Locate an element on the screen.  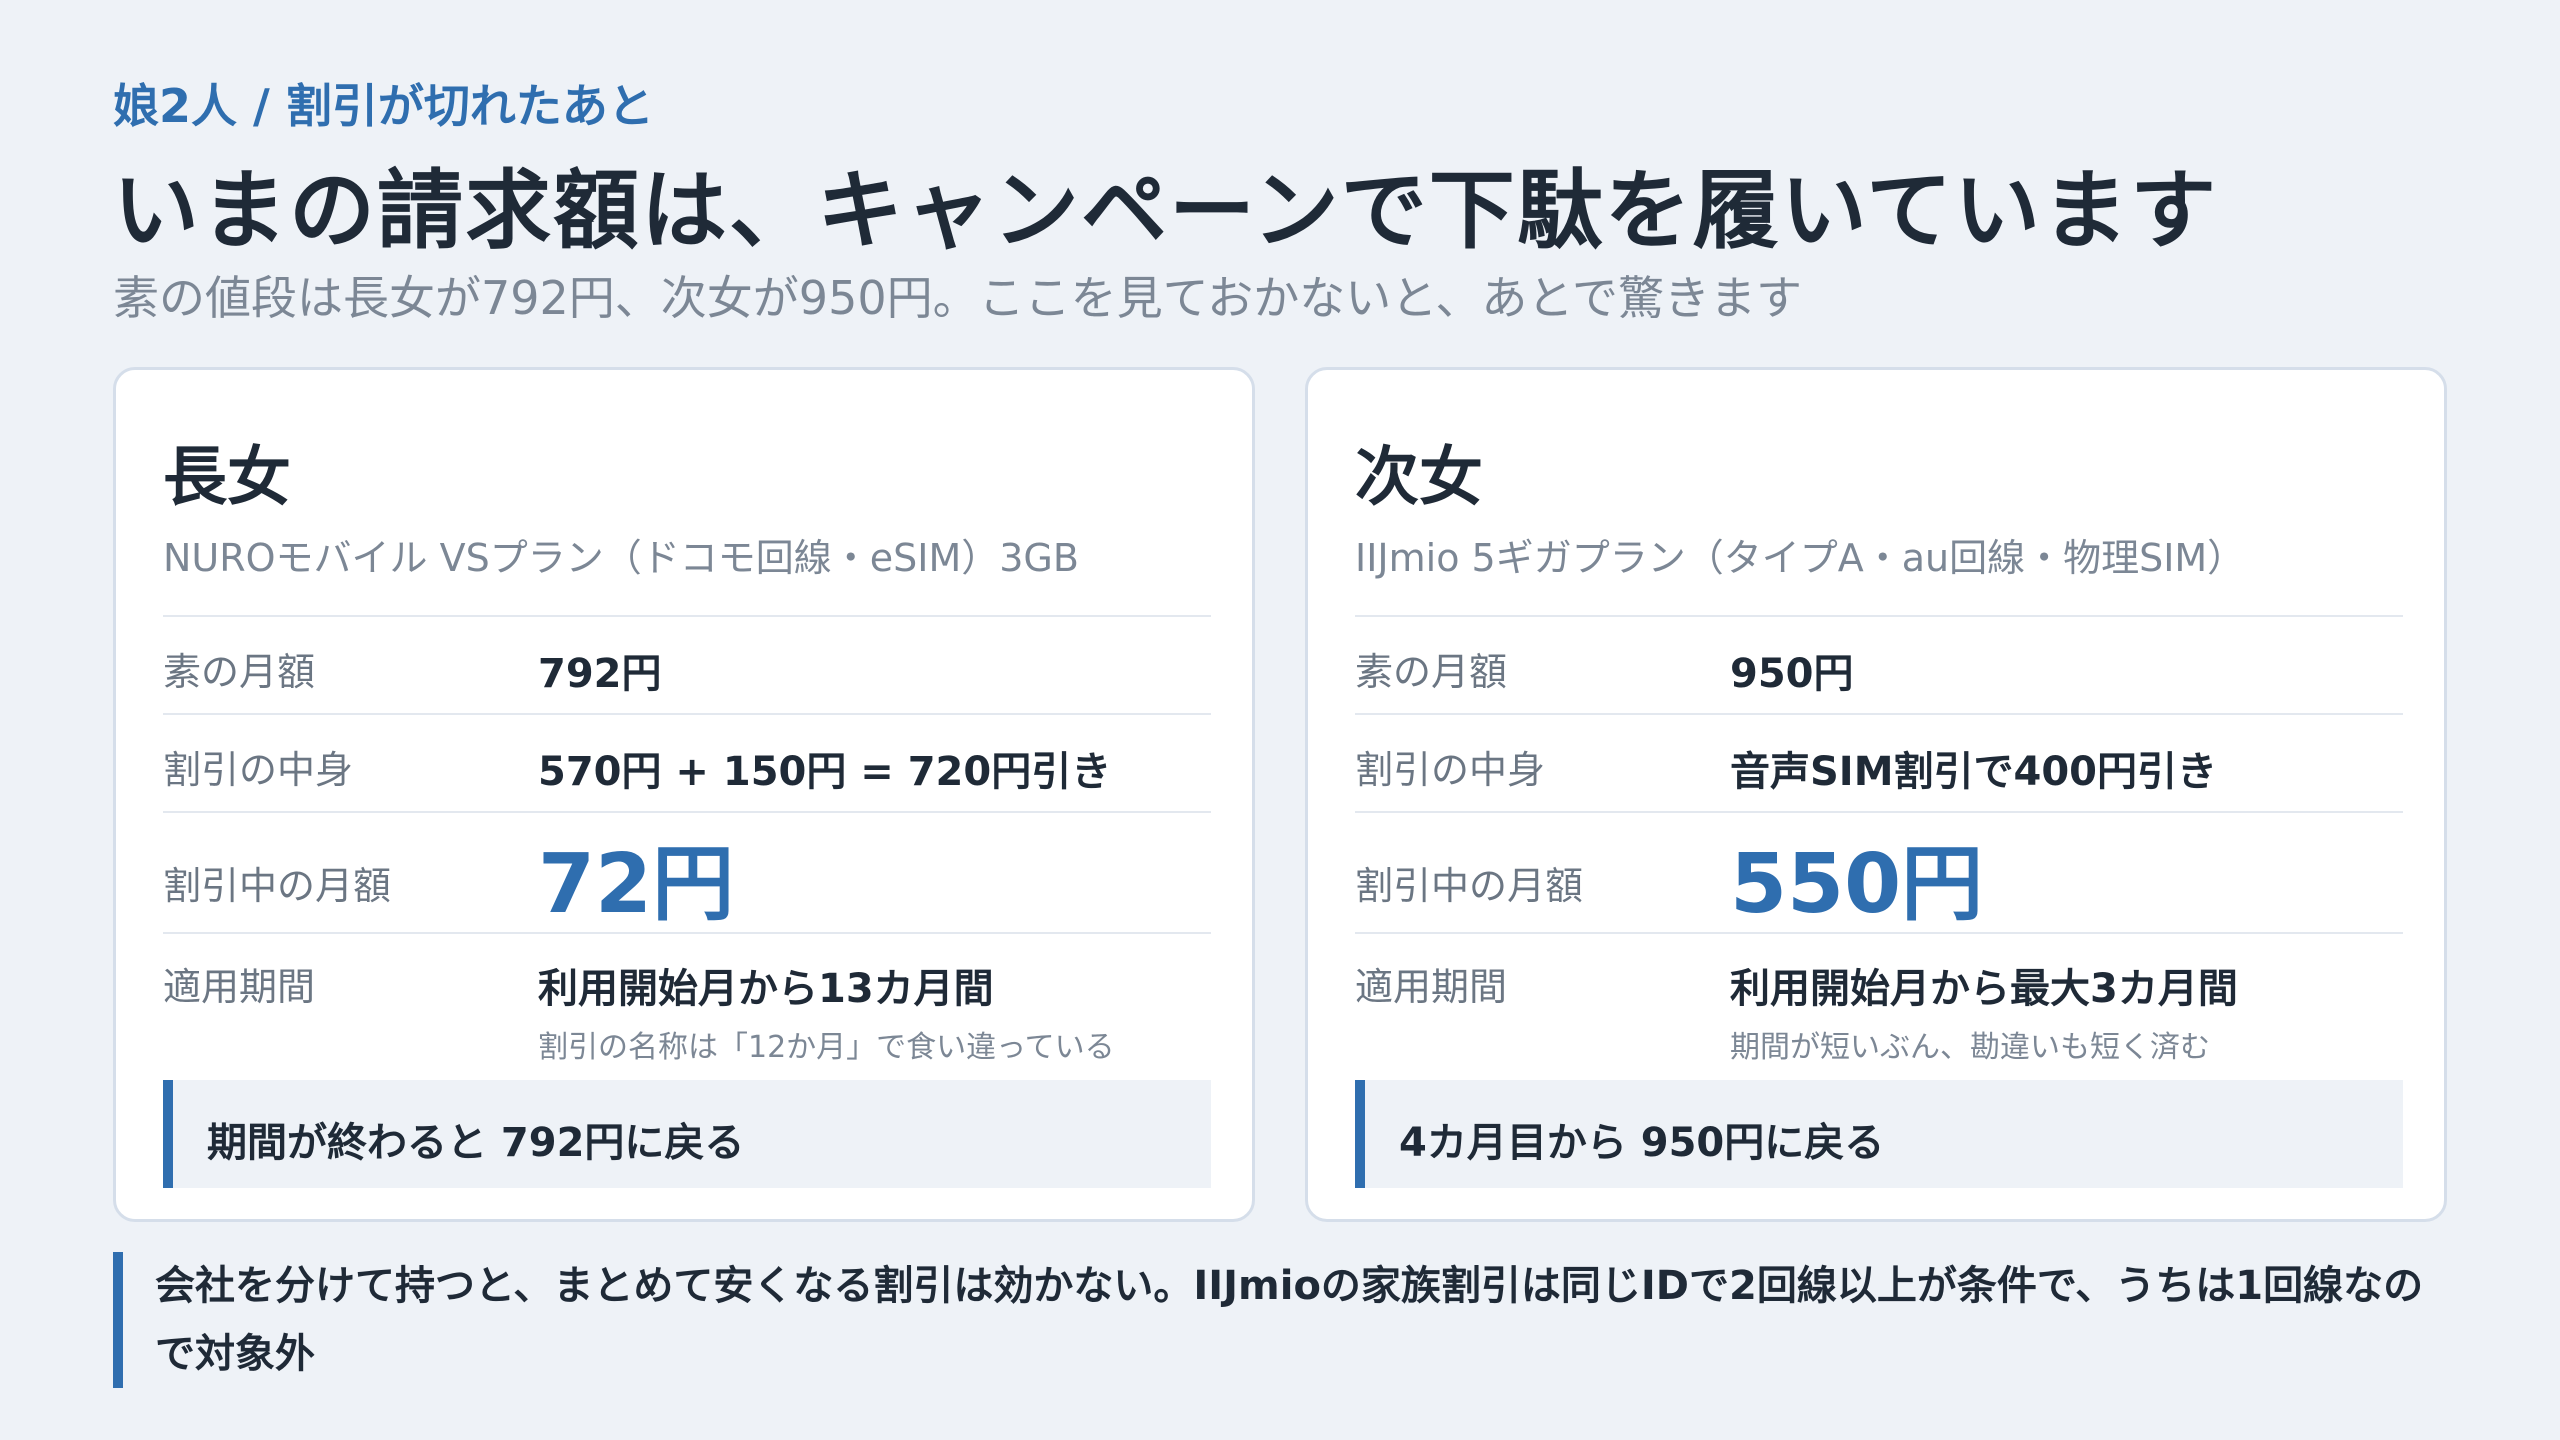
row-discounted-price: 割引中の月額 550円 is located at coordinates (1879, 871).